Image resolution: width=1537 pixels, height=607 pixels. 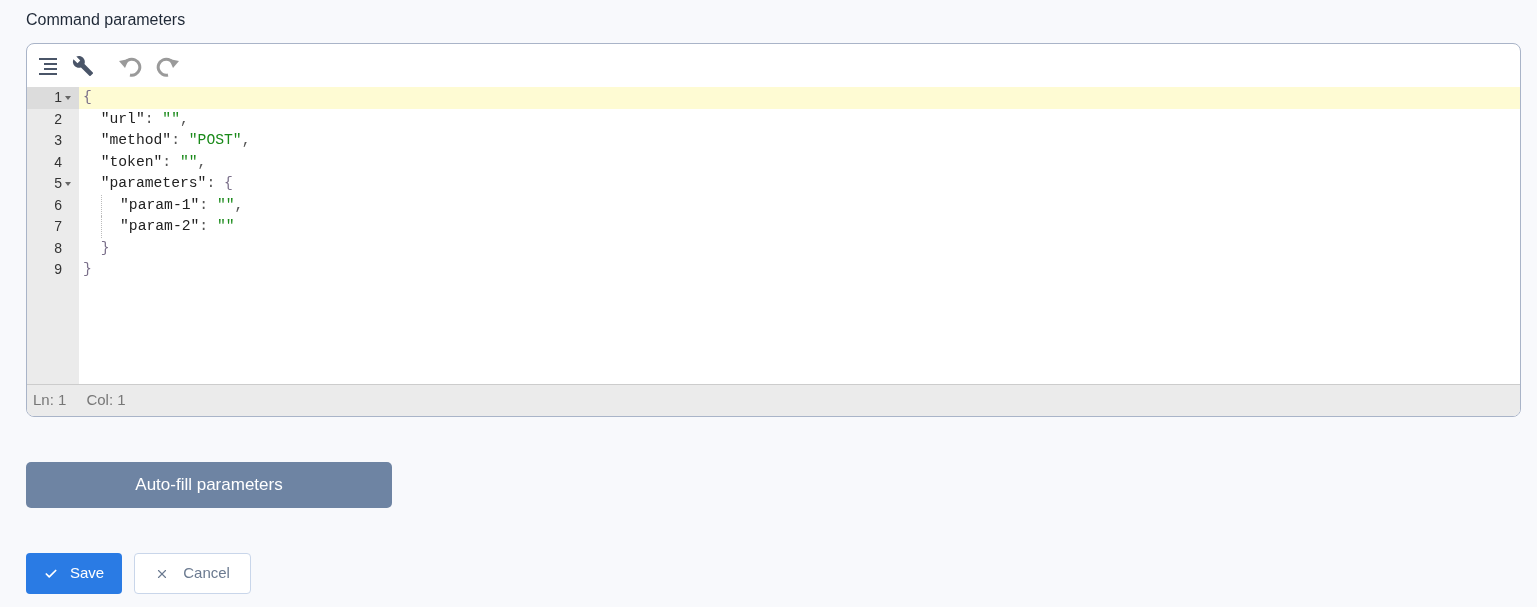 What do you see at coordinates (106, 400) in the screenshot?
I see `status-text: Col: 1` at bounding box center [106, 400].